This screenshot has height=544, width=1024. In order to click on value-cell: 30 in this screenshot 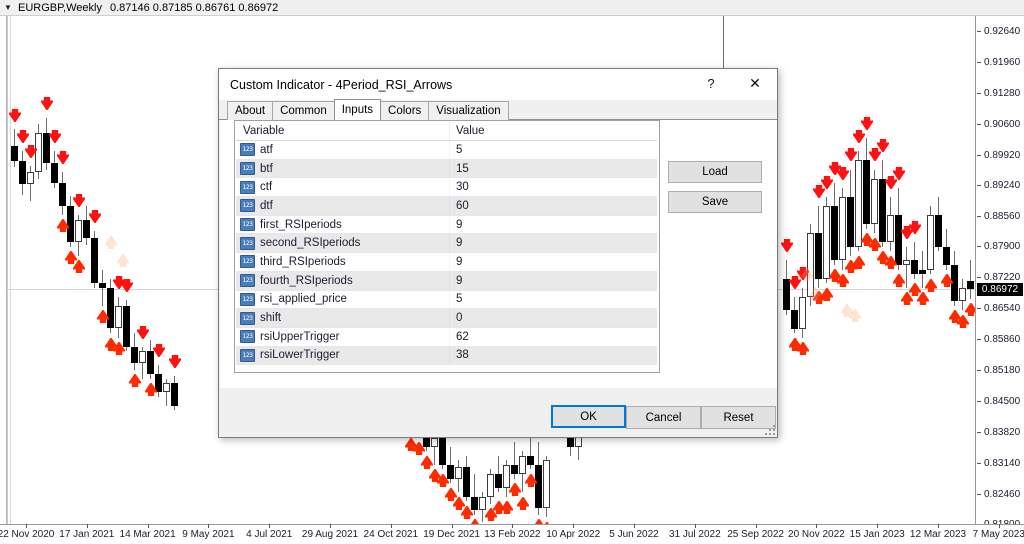, I will do `click(553, 187)`.